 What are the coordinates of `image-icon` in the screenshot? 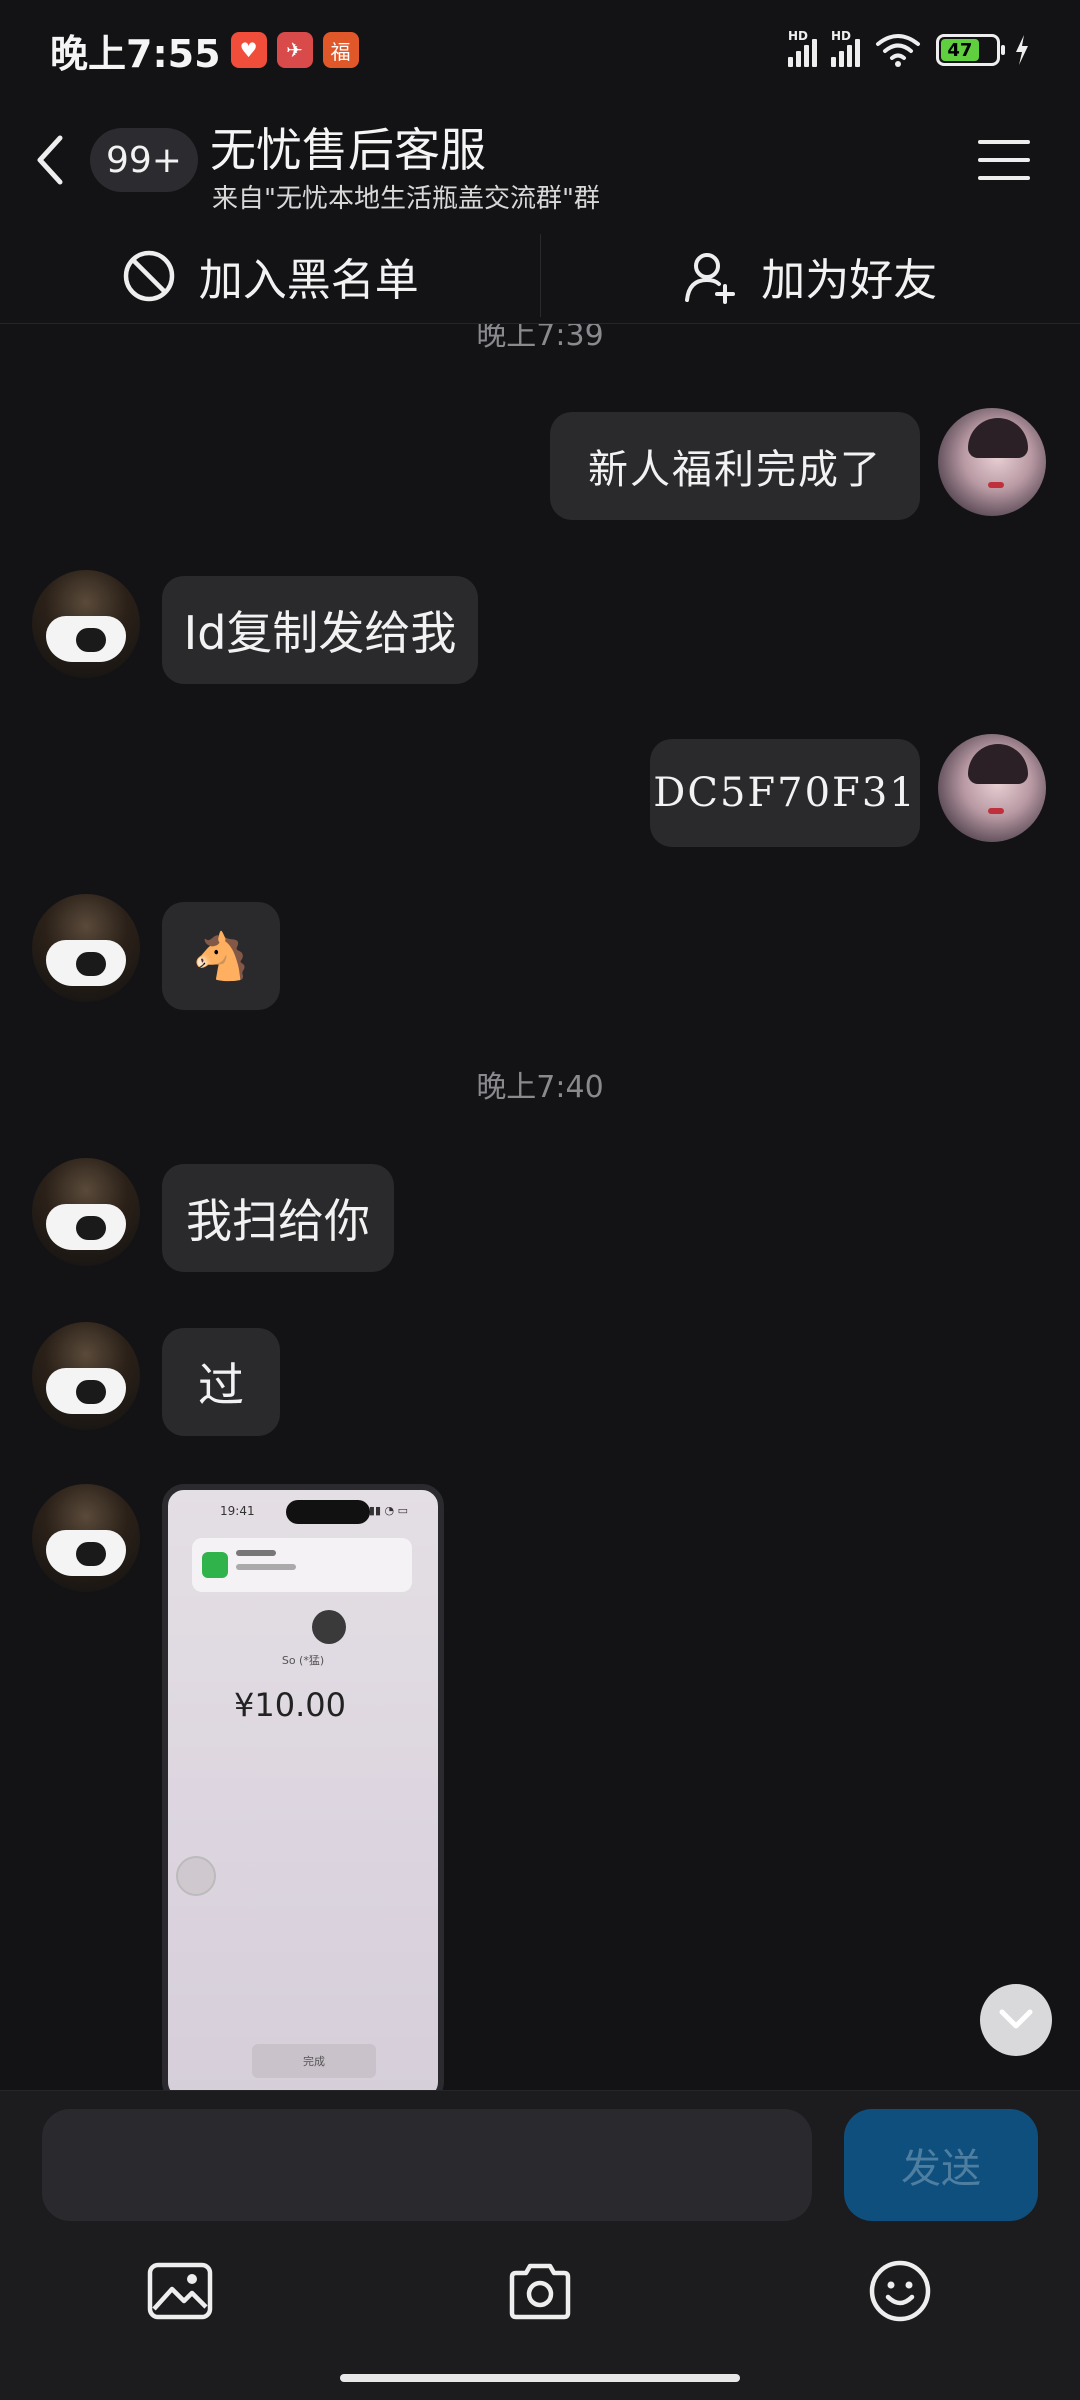 It's located at (180, 2291).